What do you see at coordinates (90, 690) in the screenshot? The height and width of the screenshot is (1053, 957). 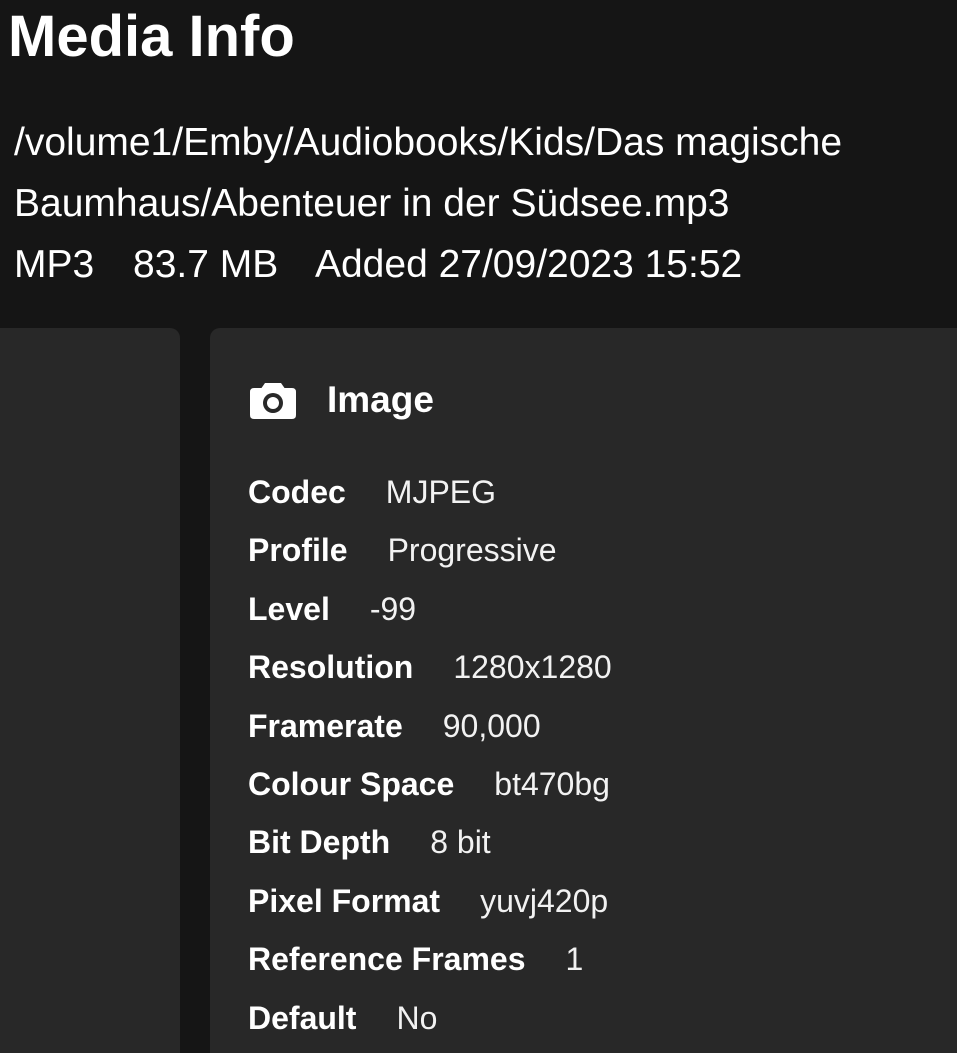 I see `stream-card-previous` at bounding box center [90, 690].